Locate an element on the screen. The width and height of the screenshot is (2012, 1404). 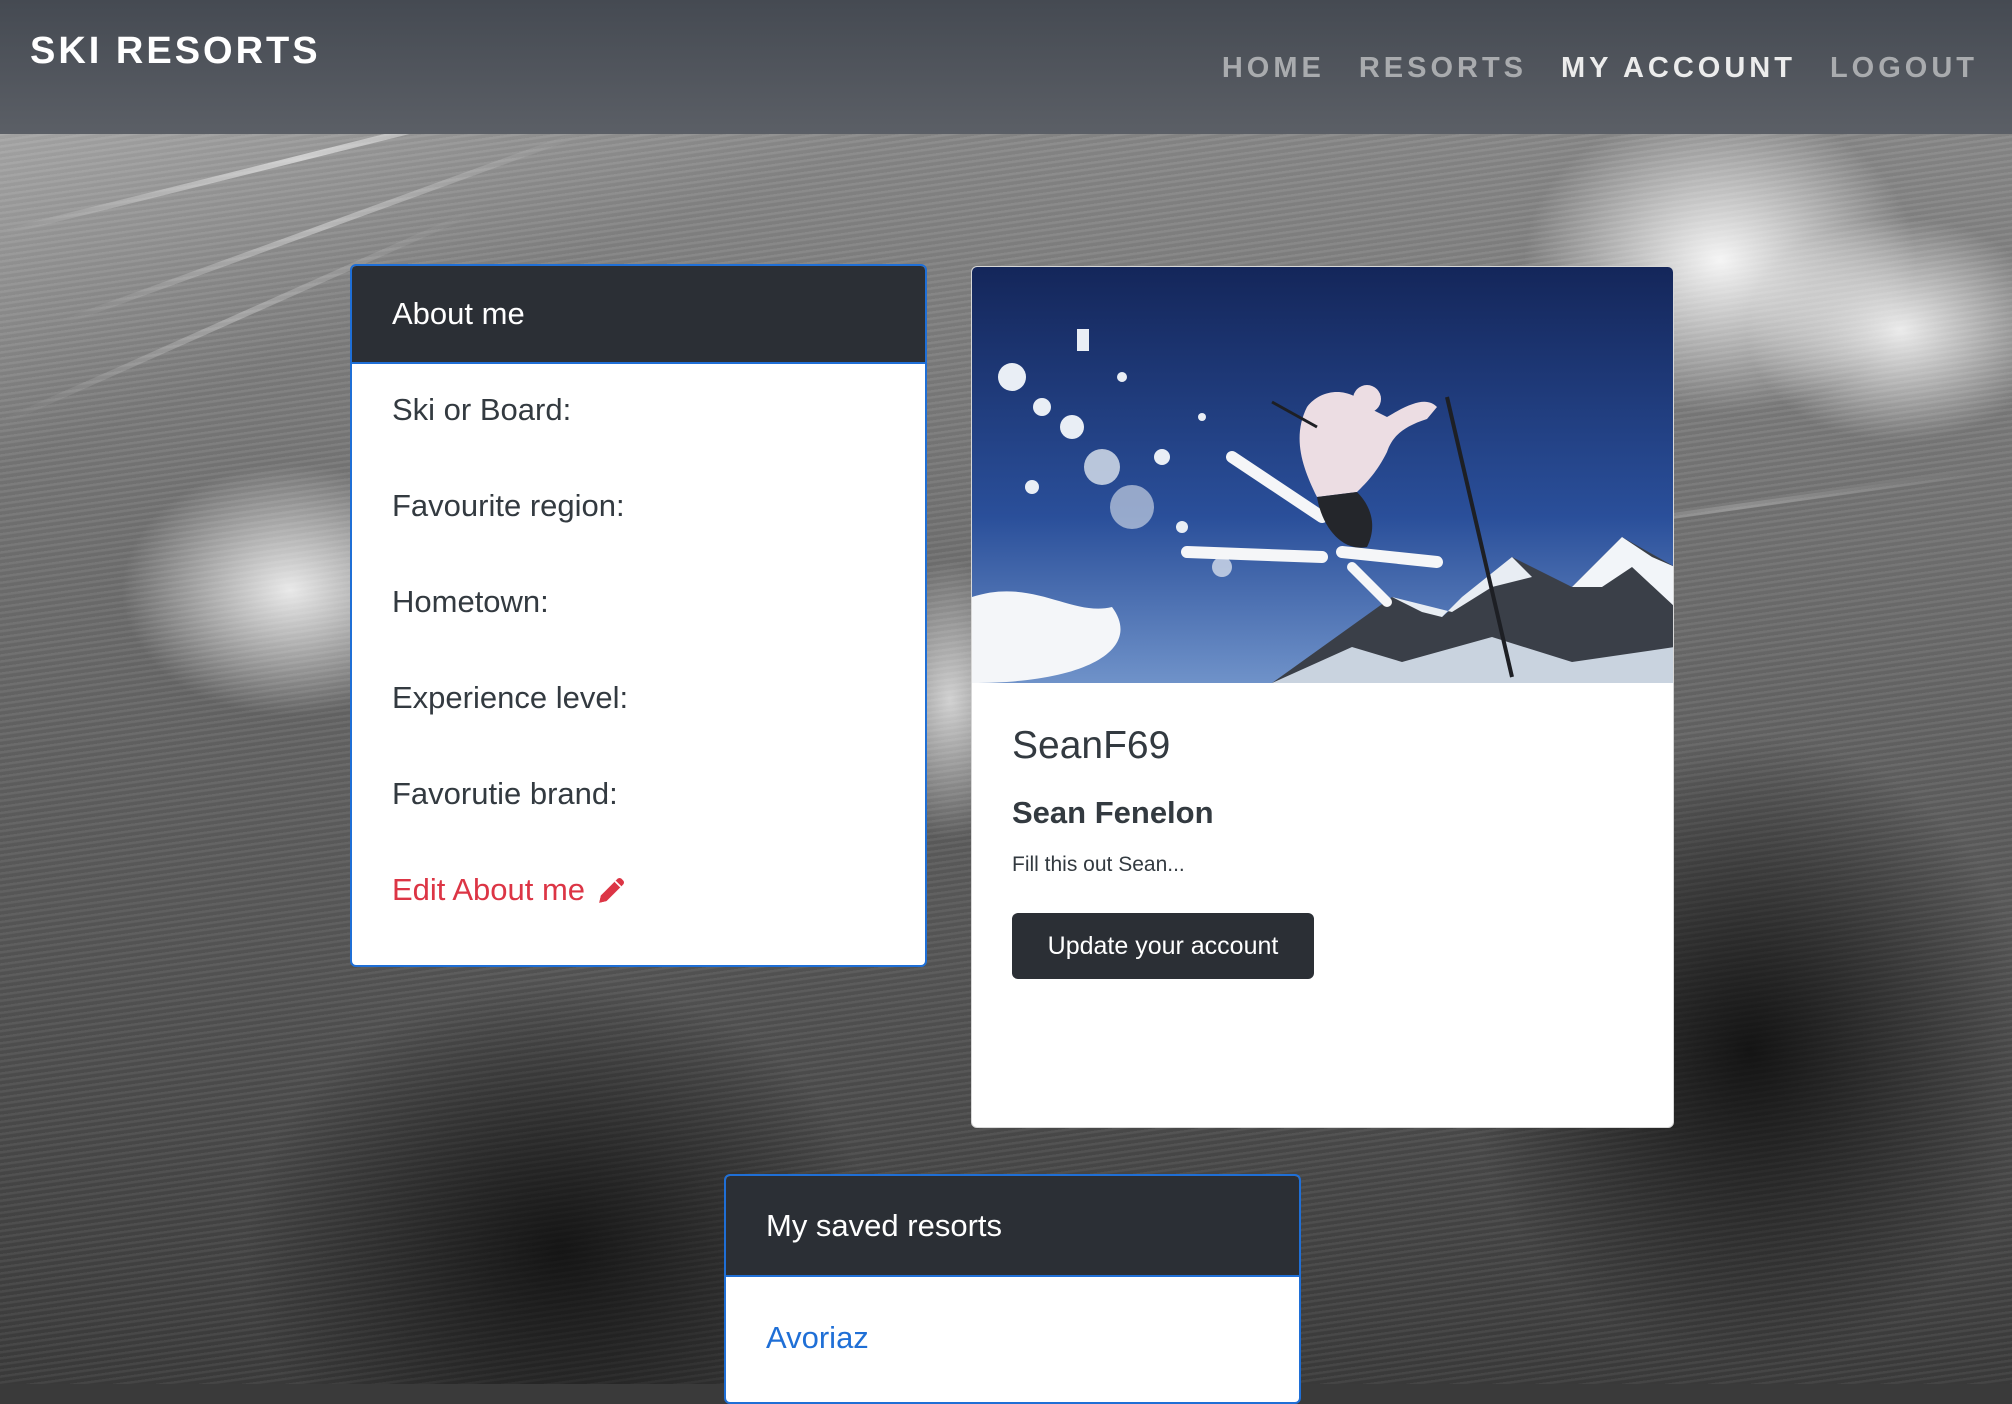
saved-resorts-title: My saved resorts is located at coordinates (1012, 1226).